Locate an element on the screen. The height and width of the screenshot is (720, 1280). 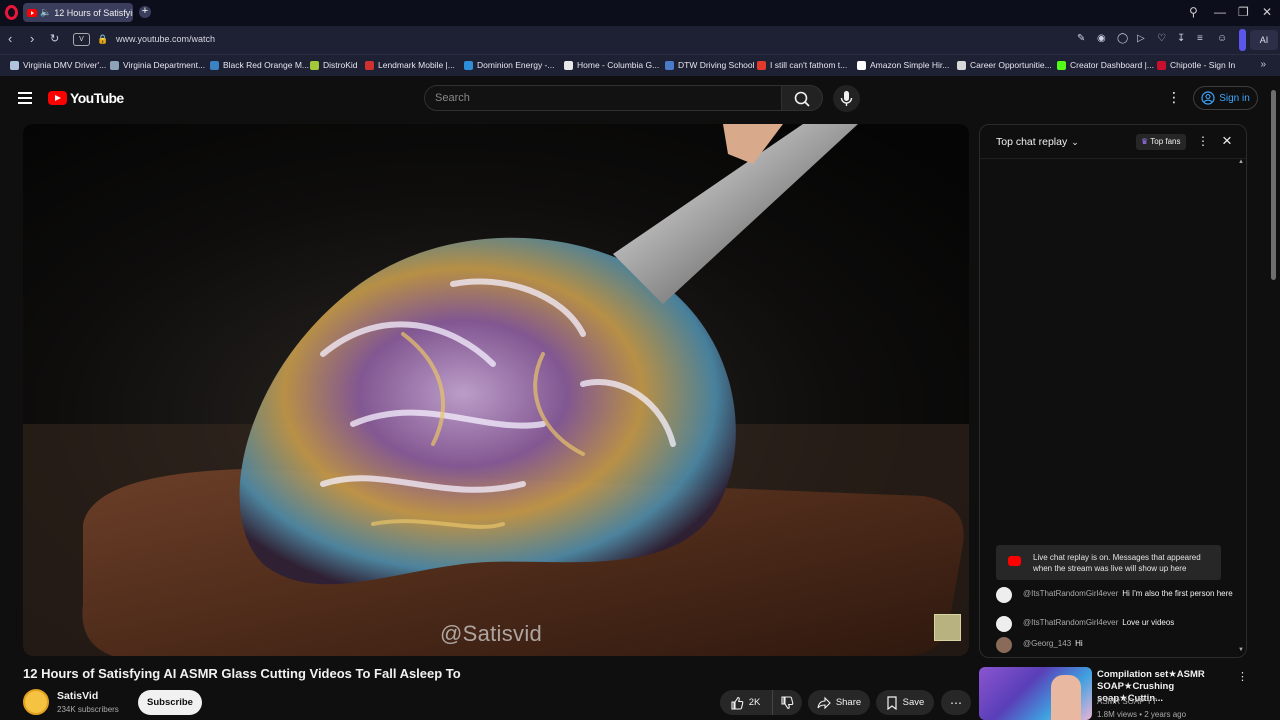
channel-name: SatisVid is located at coordinates (77, 696).